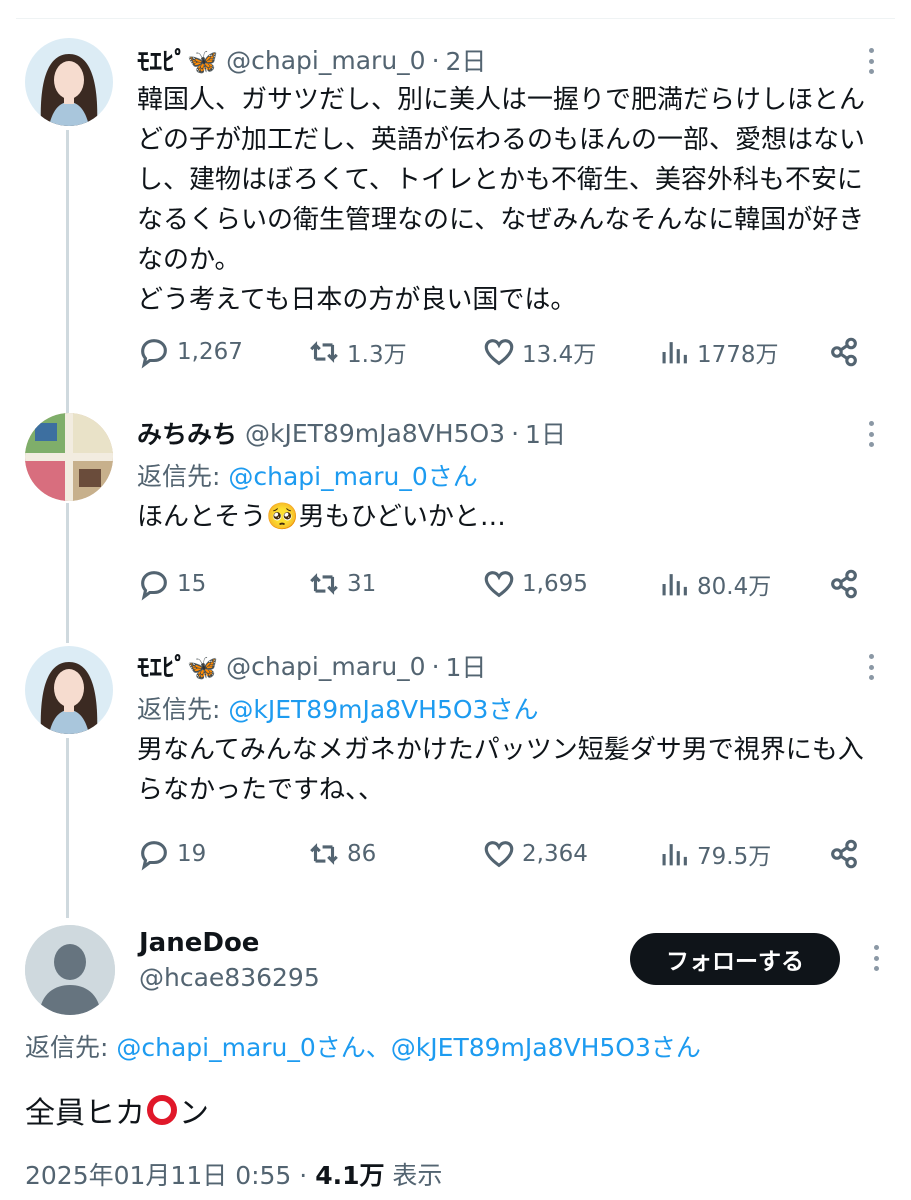  Describe the element at coordinates (362, 584) in the screenshot. I see `retweet-count: 31` at that location.